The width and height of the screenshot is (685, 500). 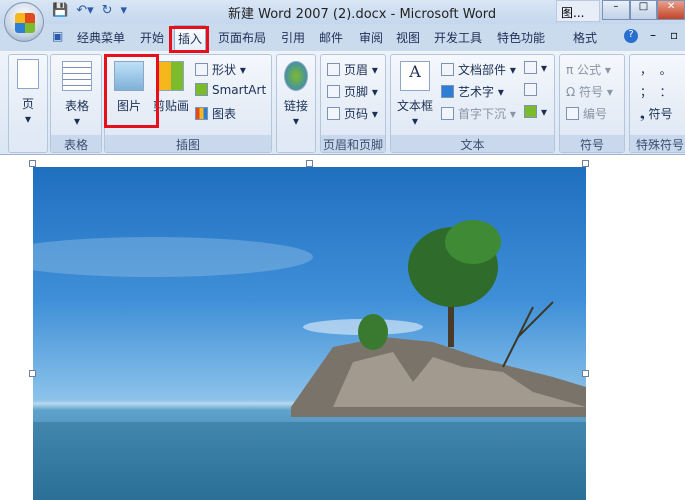 I want to click on group-page: 页 ▾, so click(x=28, y=103).